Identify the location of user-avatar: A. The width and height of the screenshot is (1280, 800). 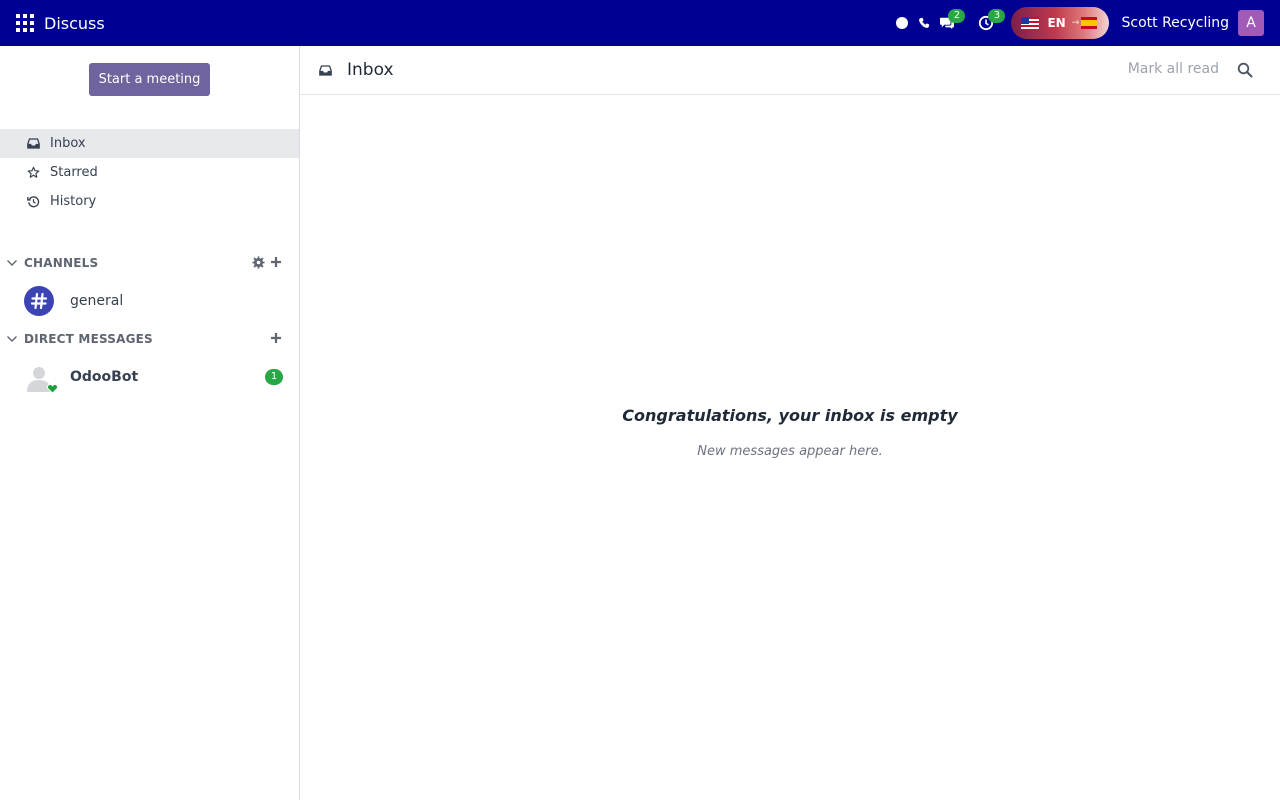
(1251, 23).